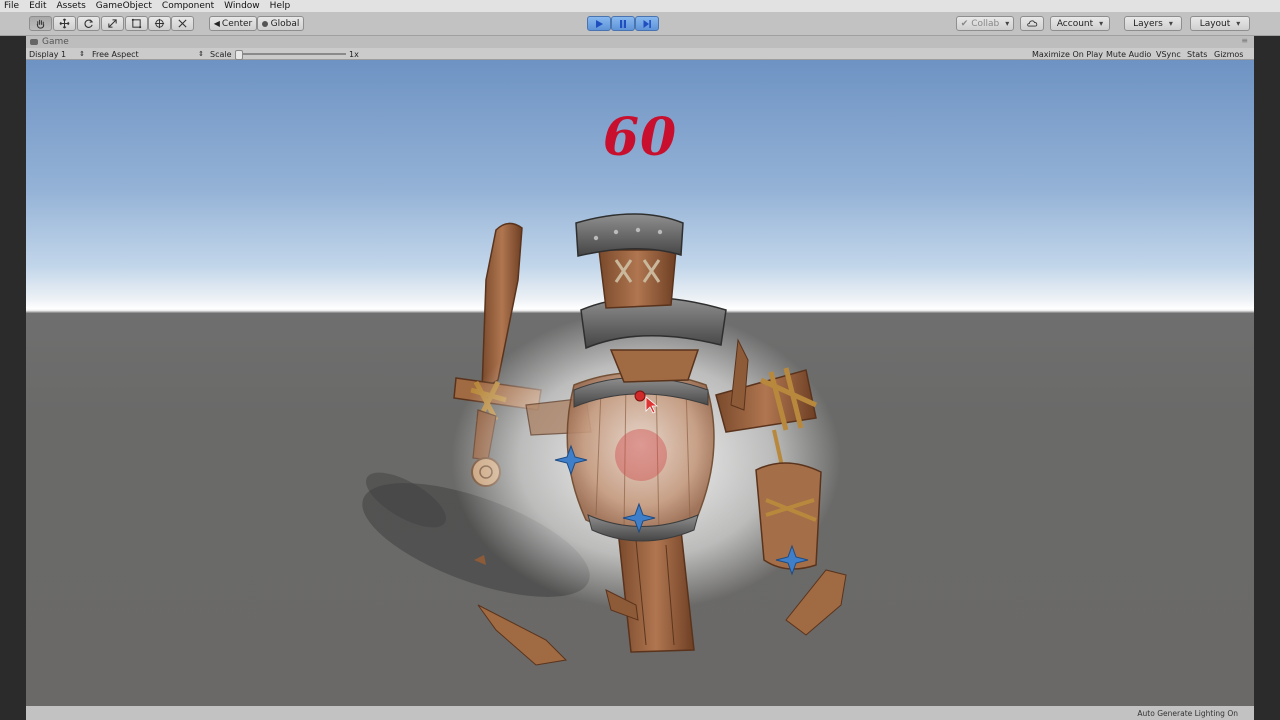  I want to click on pause-button, so click(623, 23).